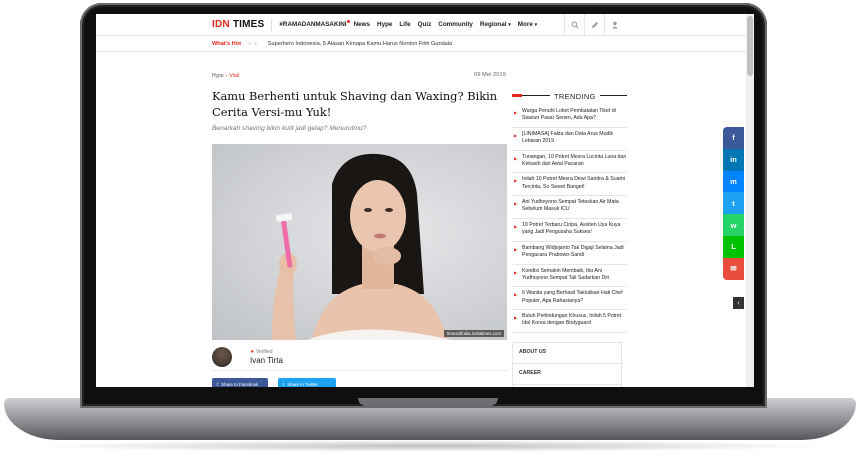 This screenshot has height=475, width=860. What do you see at coordinates (430, 446) in the screenshot?
I see `laptop-shadow` at bounding box center [430, 446].